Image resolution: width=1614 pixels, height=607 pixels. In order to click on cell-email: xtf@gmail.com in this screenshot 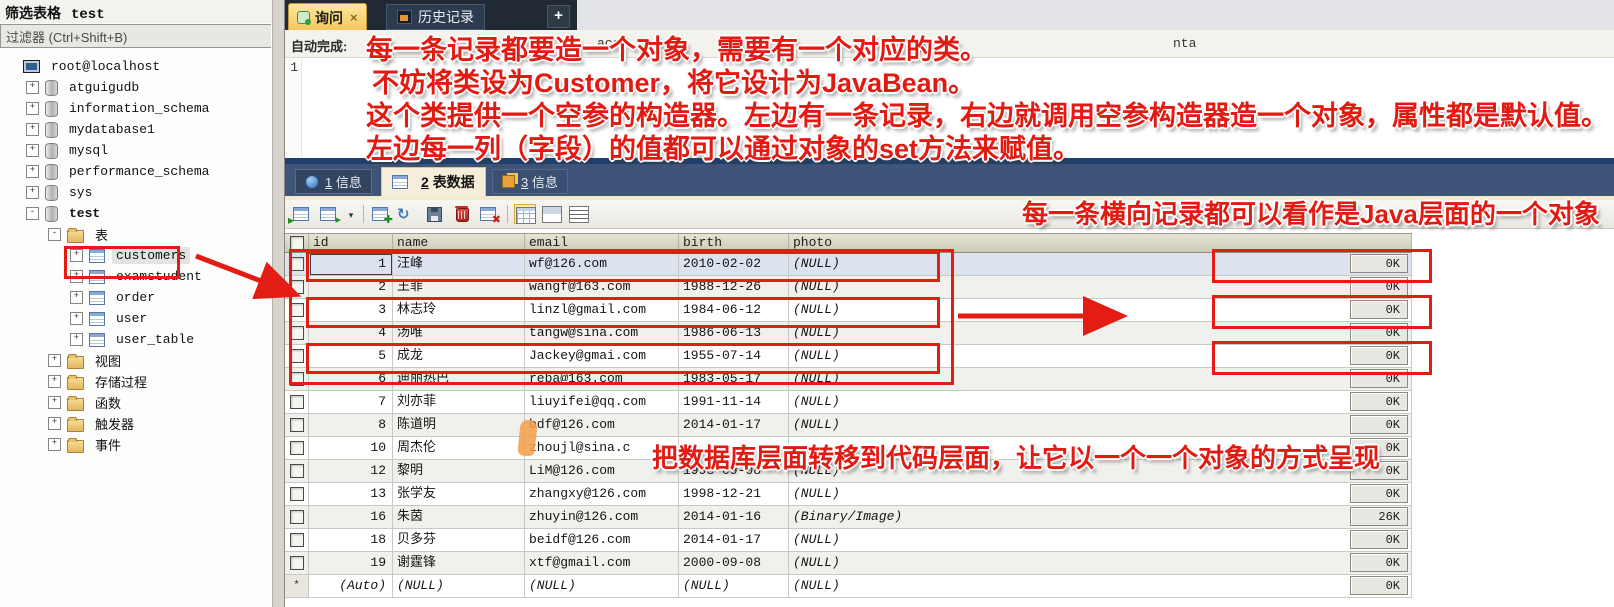, I will do `click(602, 563)`.